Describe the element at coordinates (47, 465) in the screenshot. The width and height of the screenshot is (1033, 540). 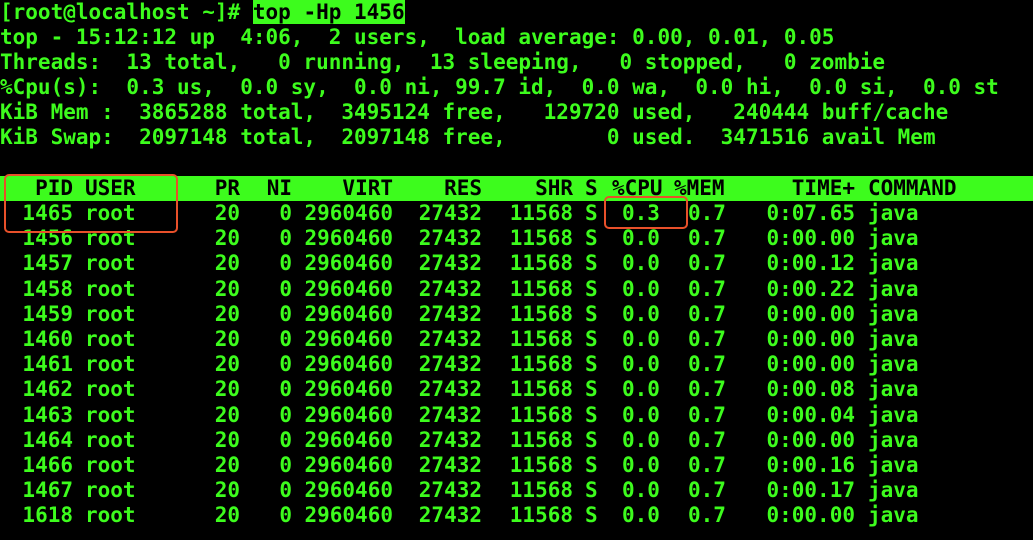
I see `cell-pid: 1466` at that location.